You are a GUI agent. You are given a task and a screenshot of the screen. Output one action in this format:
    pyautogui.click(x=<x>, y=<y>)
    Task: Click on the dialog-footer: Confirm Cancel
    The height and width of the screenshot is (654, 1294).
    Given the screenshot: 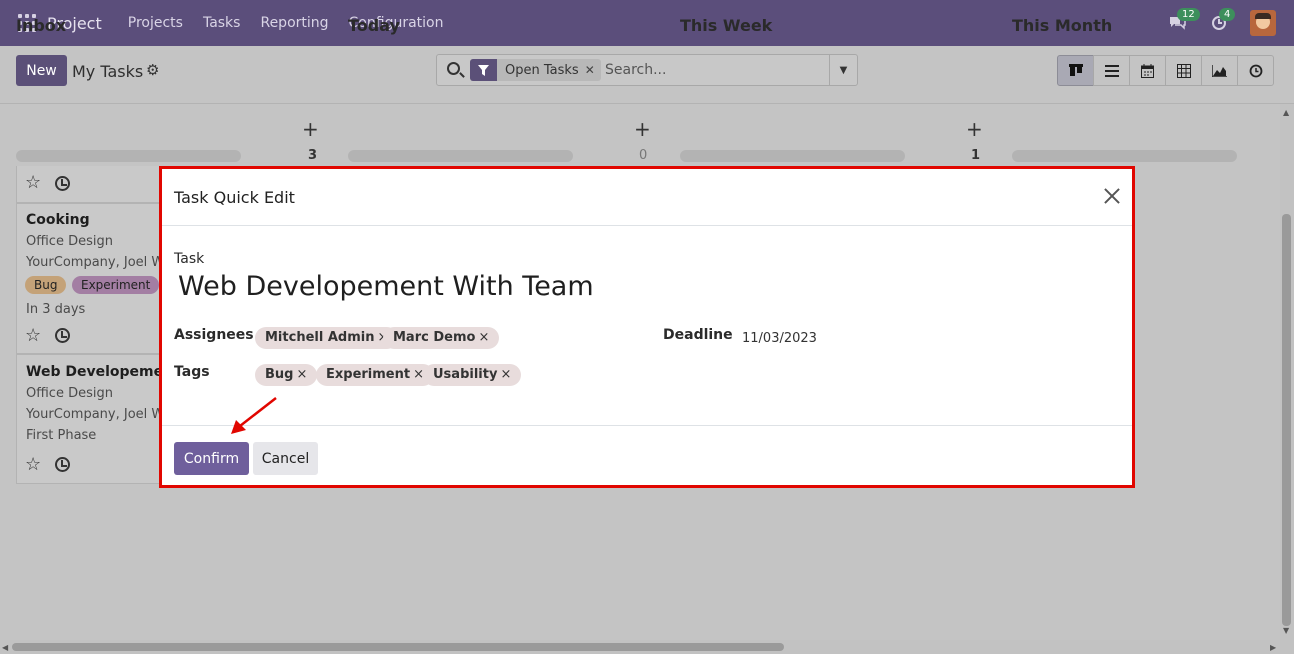 What is the action you would take?
    pyautogui.click(x=647, y=455)
    